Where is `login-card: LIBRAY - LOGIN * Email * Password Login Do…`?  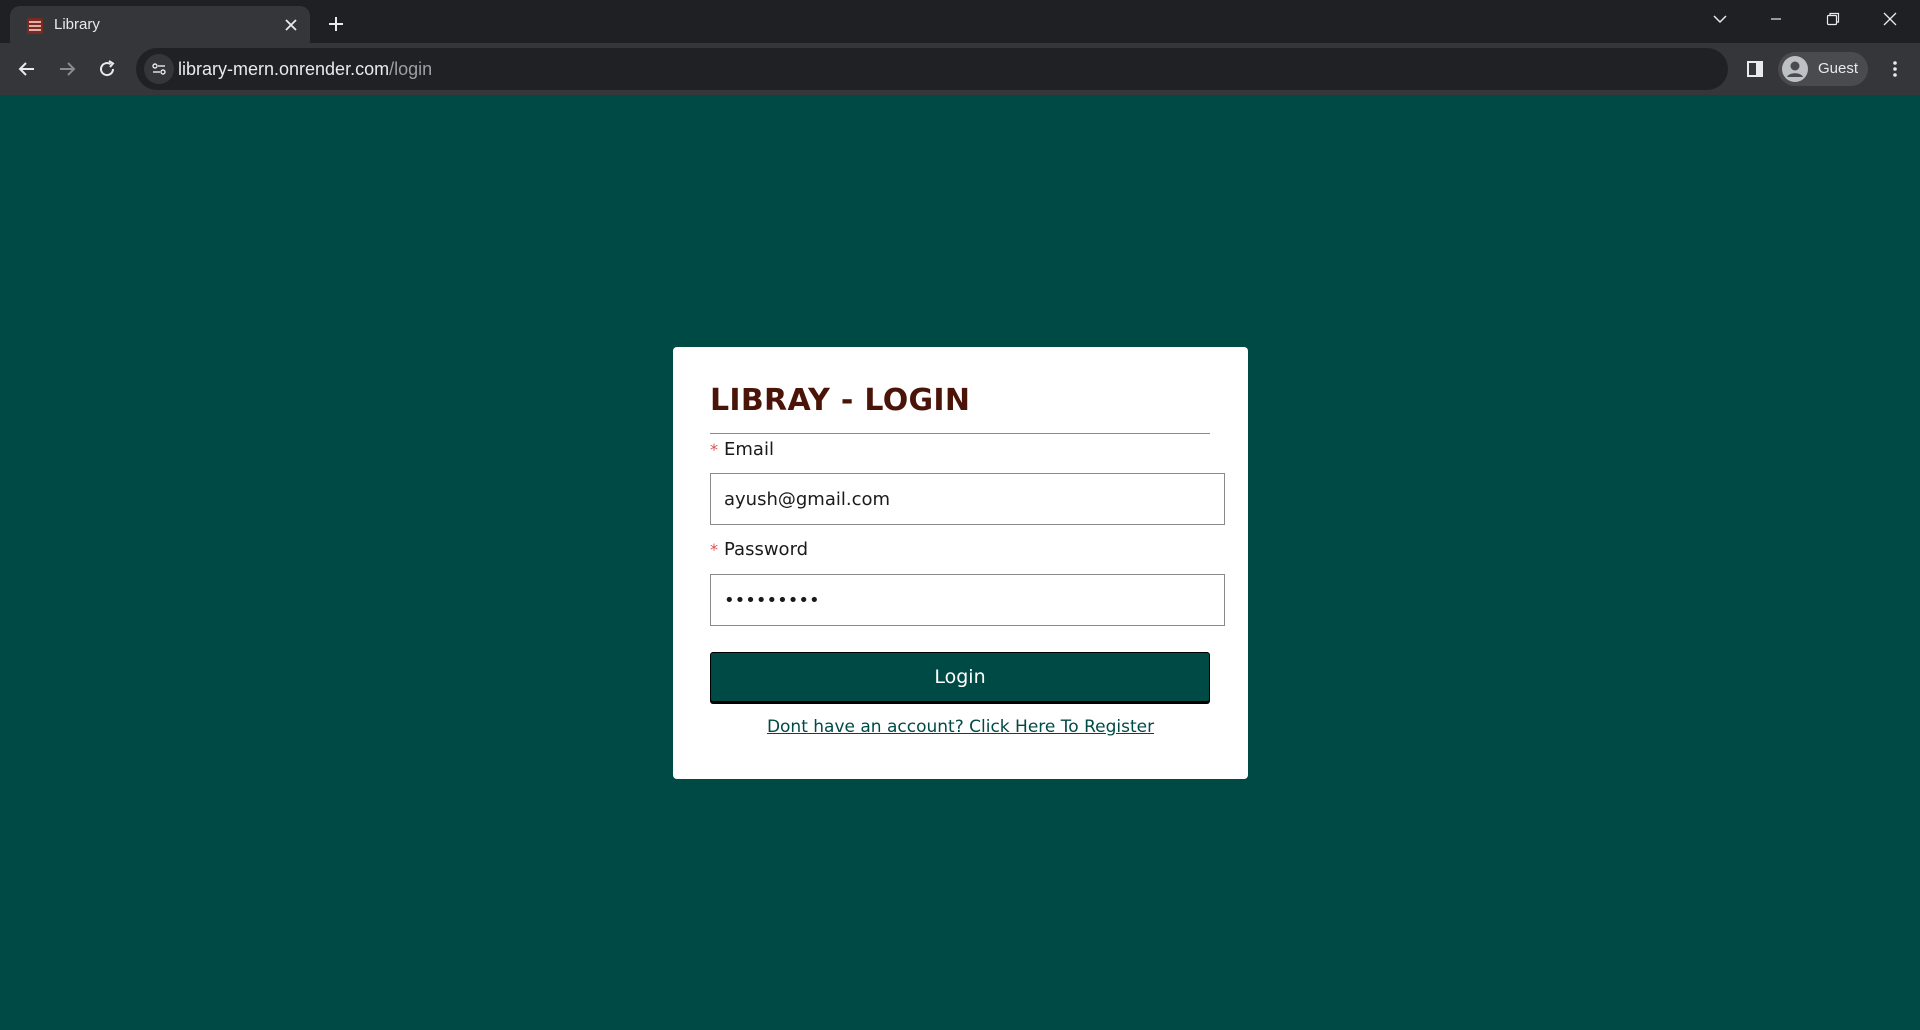 login-card: LIBRAY - LOGIN * Email * Password Login Do… is located at coordinates (960, 563).